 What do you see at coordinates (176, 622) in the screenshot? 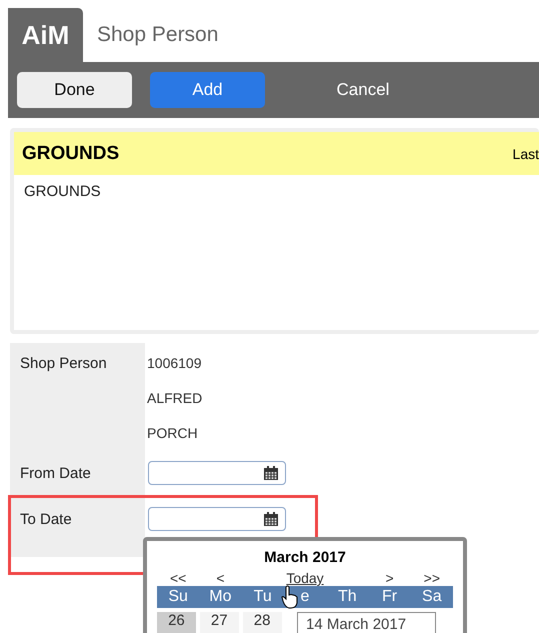
I see `day-cell: 26` at bounding box center [176, 622].